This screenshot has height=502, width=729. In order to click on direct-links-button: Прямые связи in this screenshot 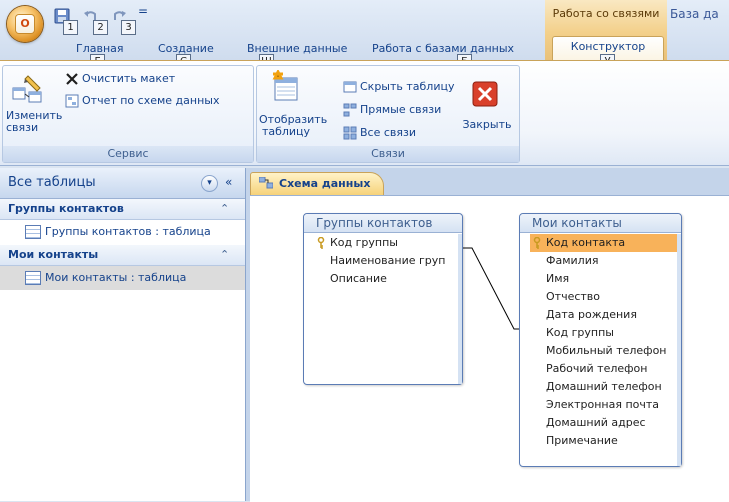, I will do `click(392, 110)`.